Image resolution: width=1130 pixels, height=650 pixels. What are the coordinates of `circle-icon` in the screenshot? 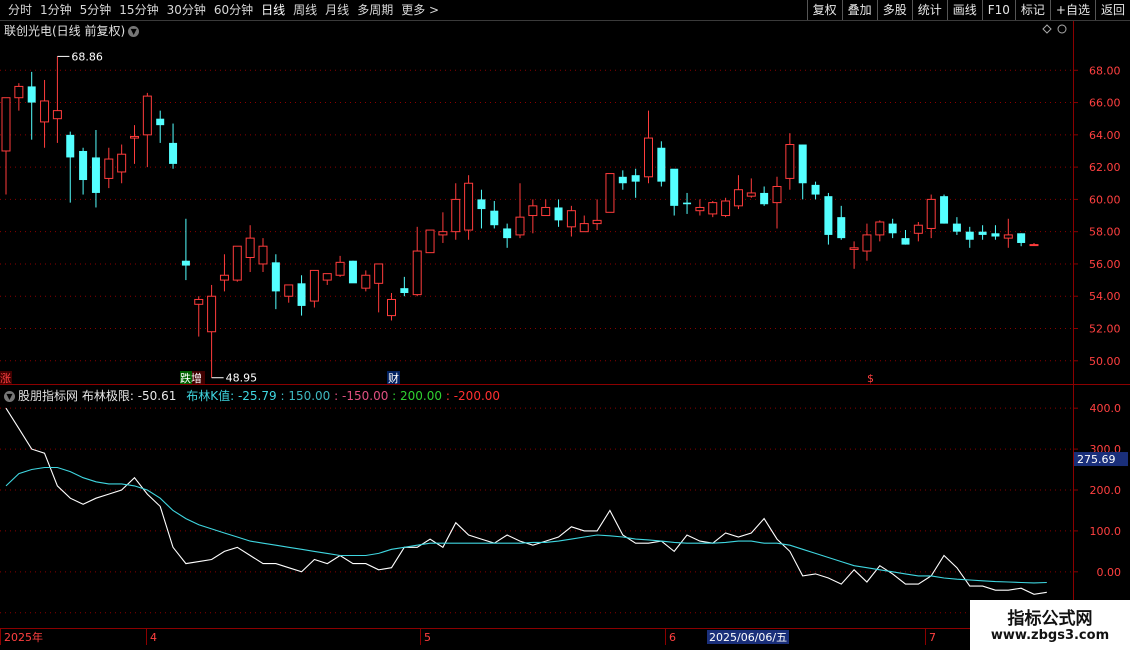 It's located at (1062, 29).